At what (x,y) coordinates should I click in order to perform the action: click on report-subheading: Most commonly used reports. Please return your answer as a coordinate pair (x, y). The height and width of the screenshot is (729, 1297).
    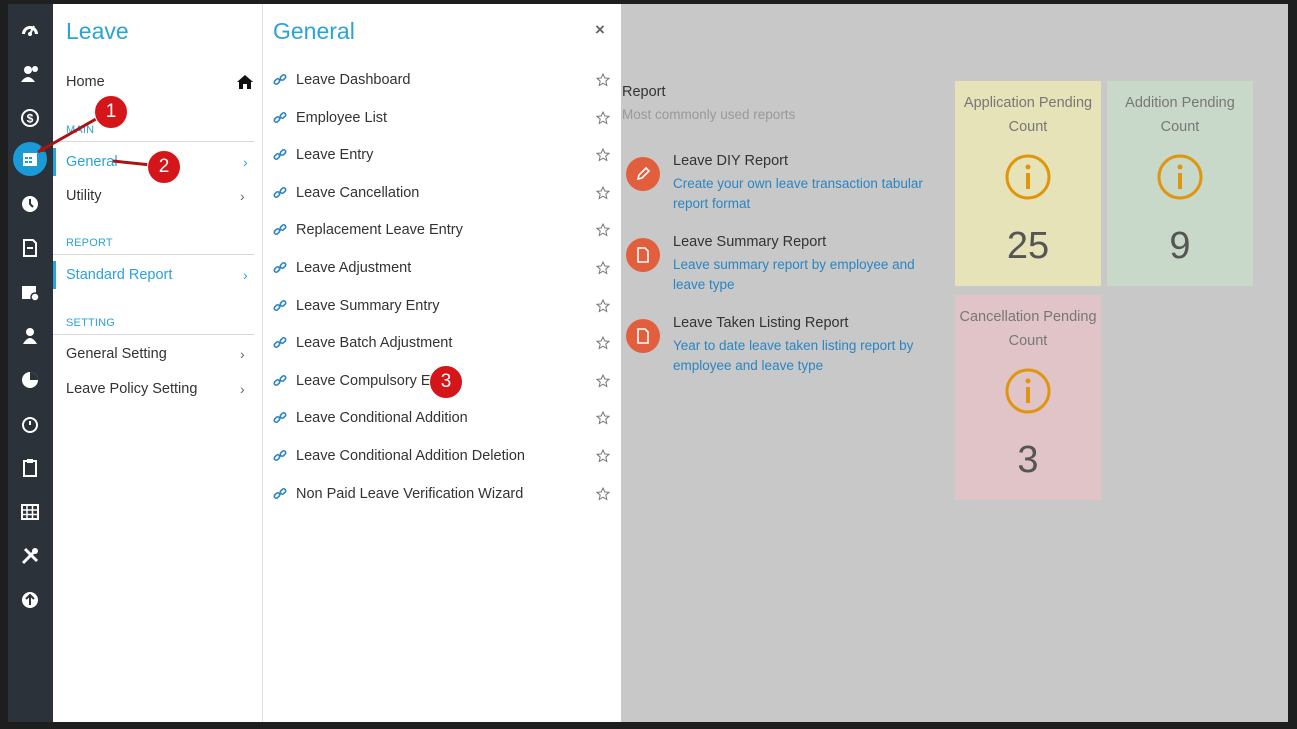
    Looking at the image, I should click on (709, 114).